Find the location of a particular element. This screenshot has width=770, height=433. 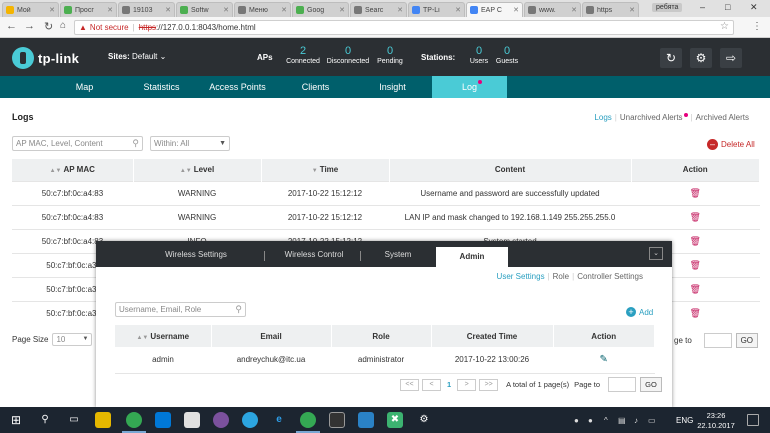

link-logs: Logs is located at coordinates (602, 117).